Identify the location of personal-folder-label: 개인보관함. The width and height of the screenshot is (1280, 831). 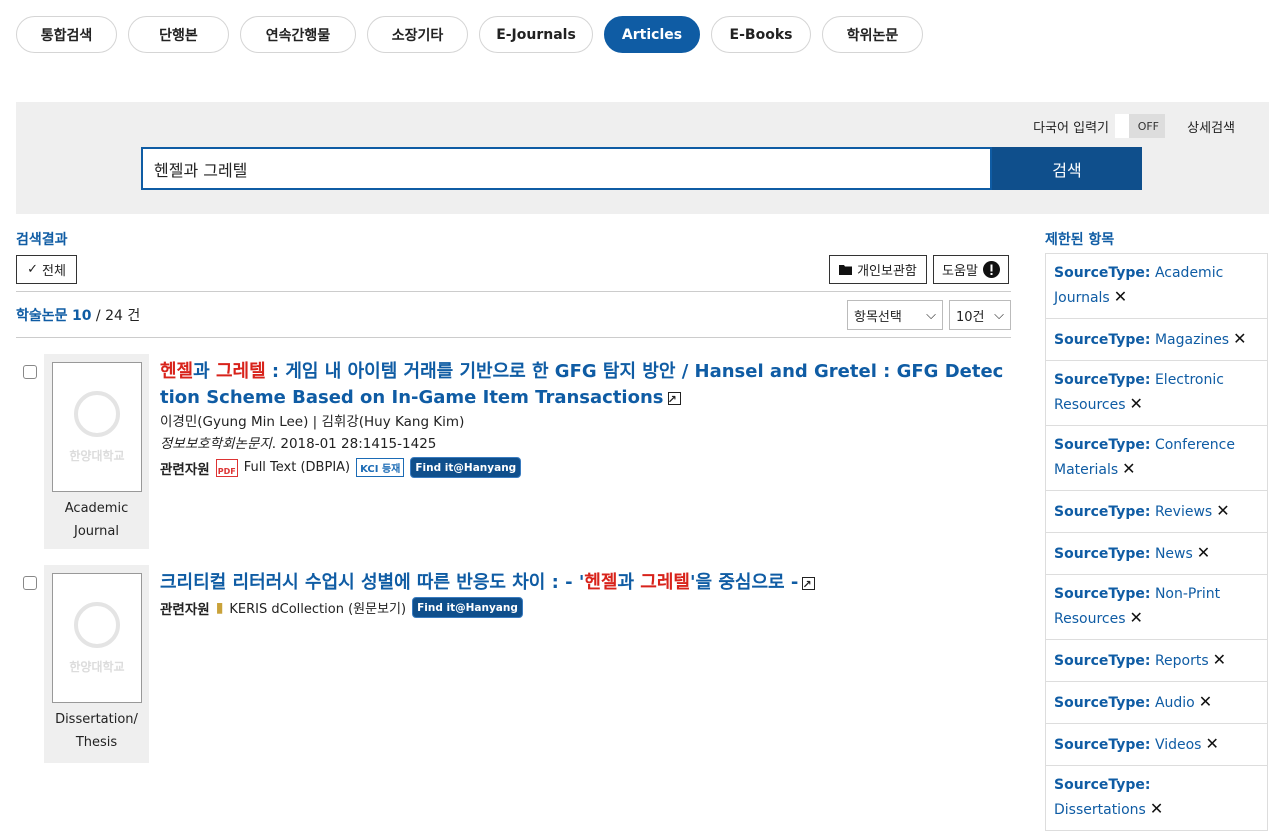
(887, 271).